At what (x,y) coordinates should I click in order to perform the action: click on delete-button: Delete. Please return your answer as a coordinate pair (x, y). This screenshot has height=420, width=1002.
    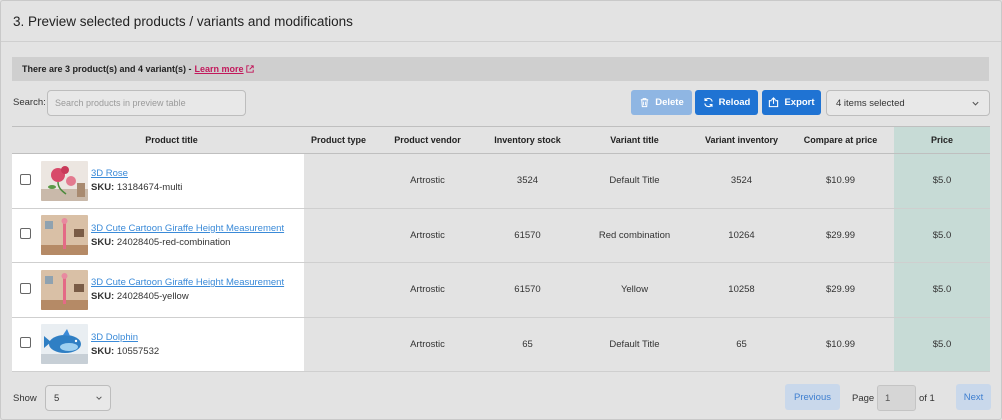
    Looking at the image, I should click on (661, 102).